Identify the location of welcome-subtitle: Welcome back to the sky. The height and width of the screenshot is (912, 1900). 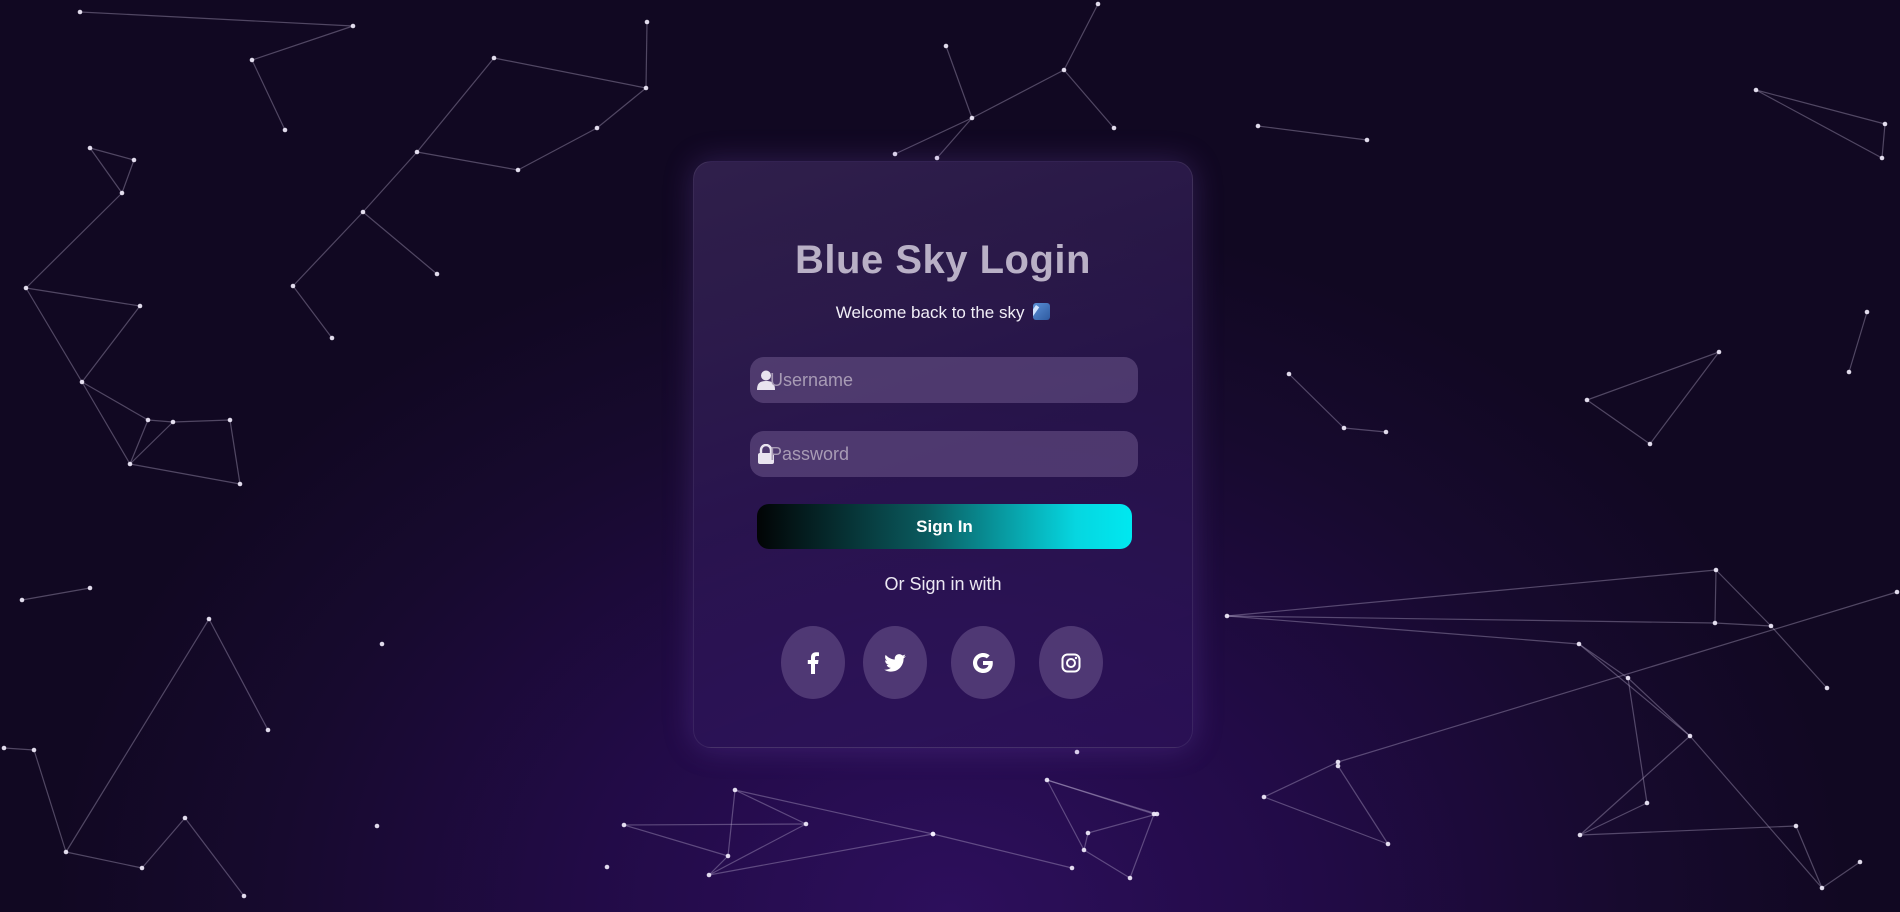
(943, 313).